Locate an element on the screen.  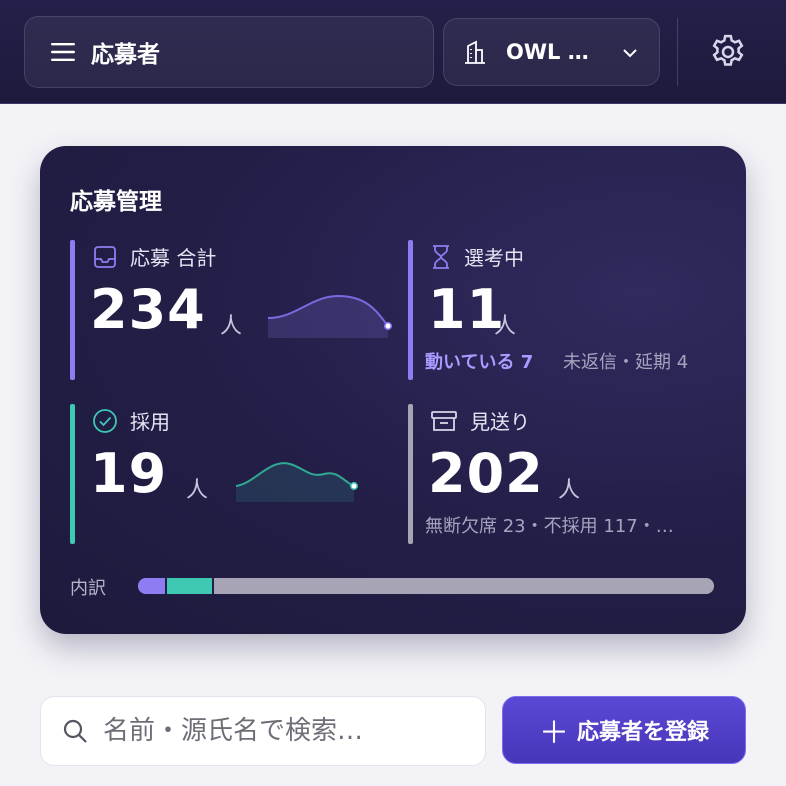
add-applicant-label: 応募者を登録 is located at coordinates (642, 732).